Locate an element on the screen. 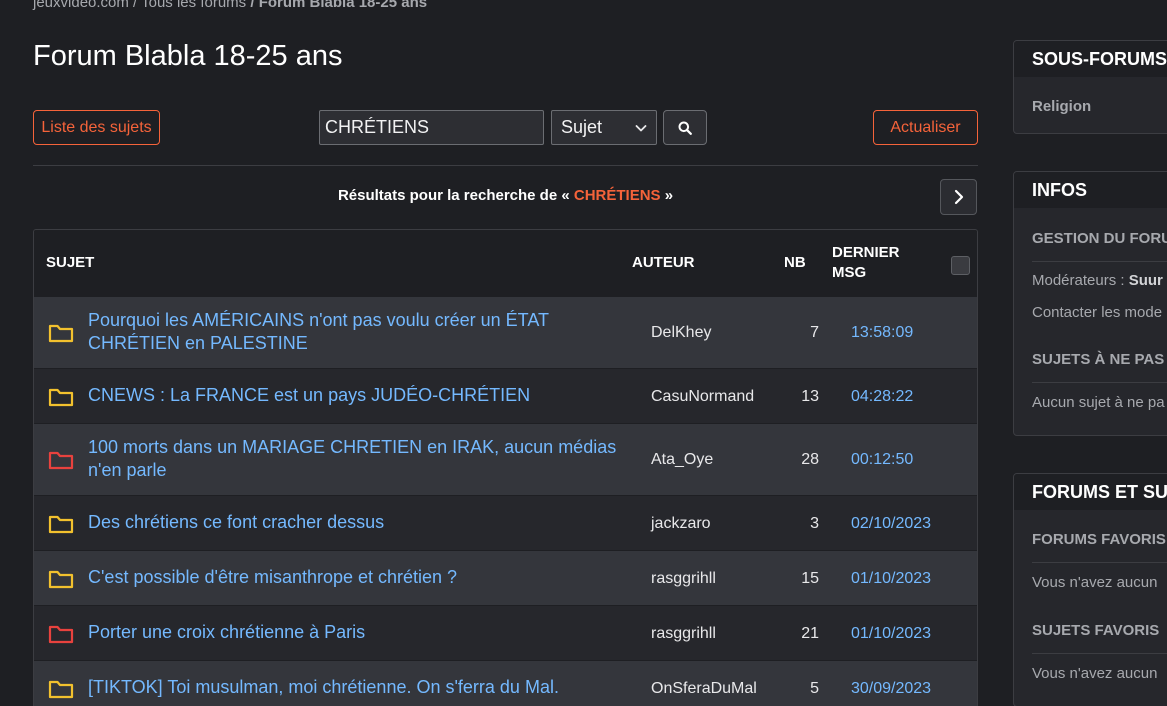  chevron-right-icon is located at coordinates (958, 197).